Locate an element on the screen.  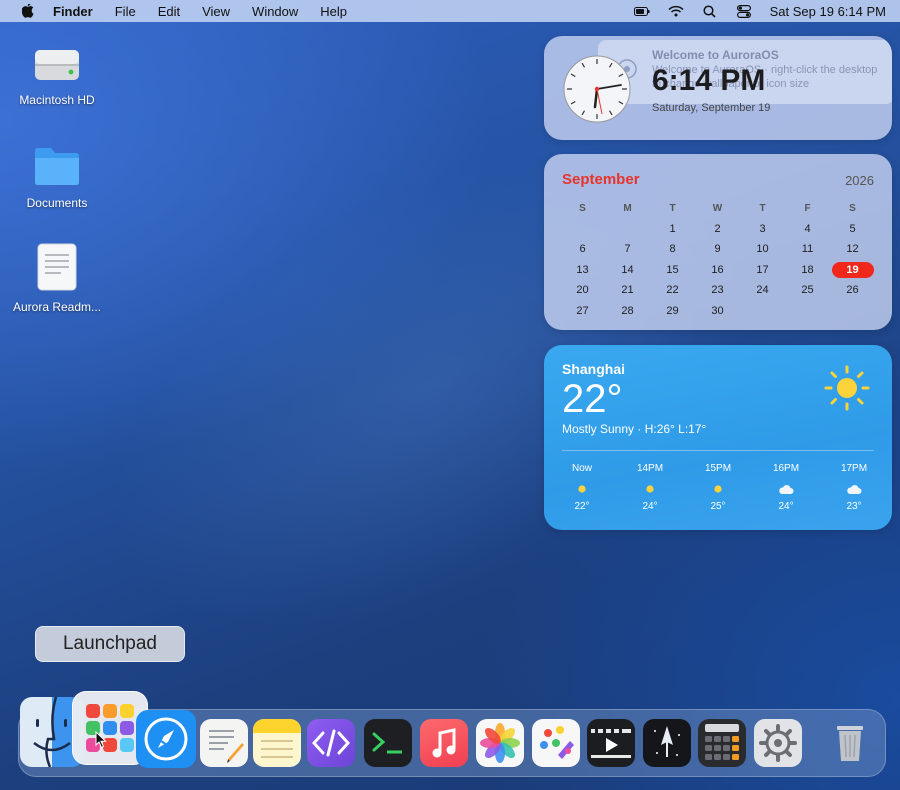
menu-app-finder: Finder is located at coordinates (73, 11).